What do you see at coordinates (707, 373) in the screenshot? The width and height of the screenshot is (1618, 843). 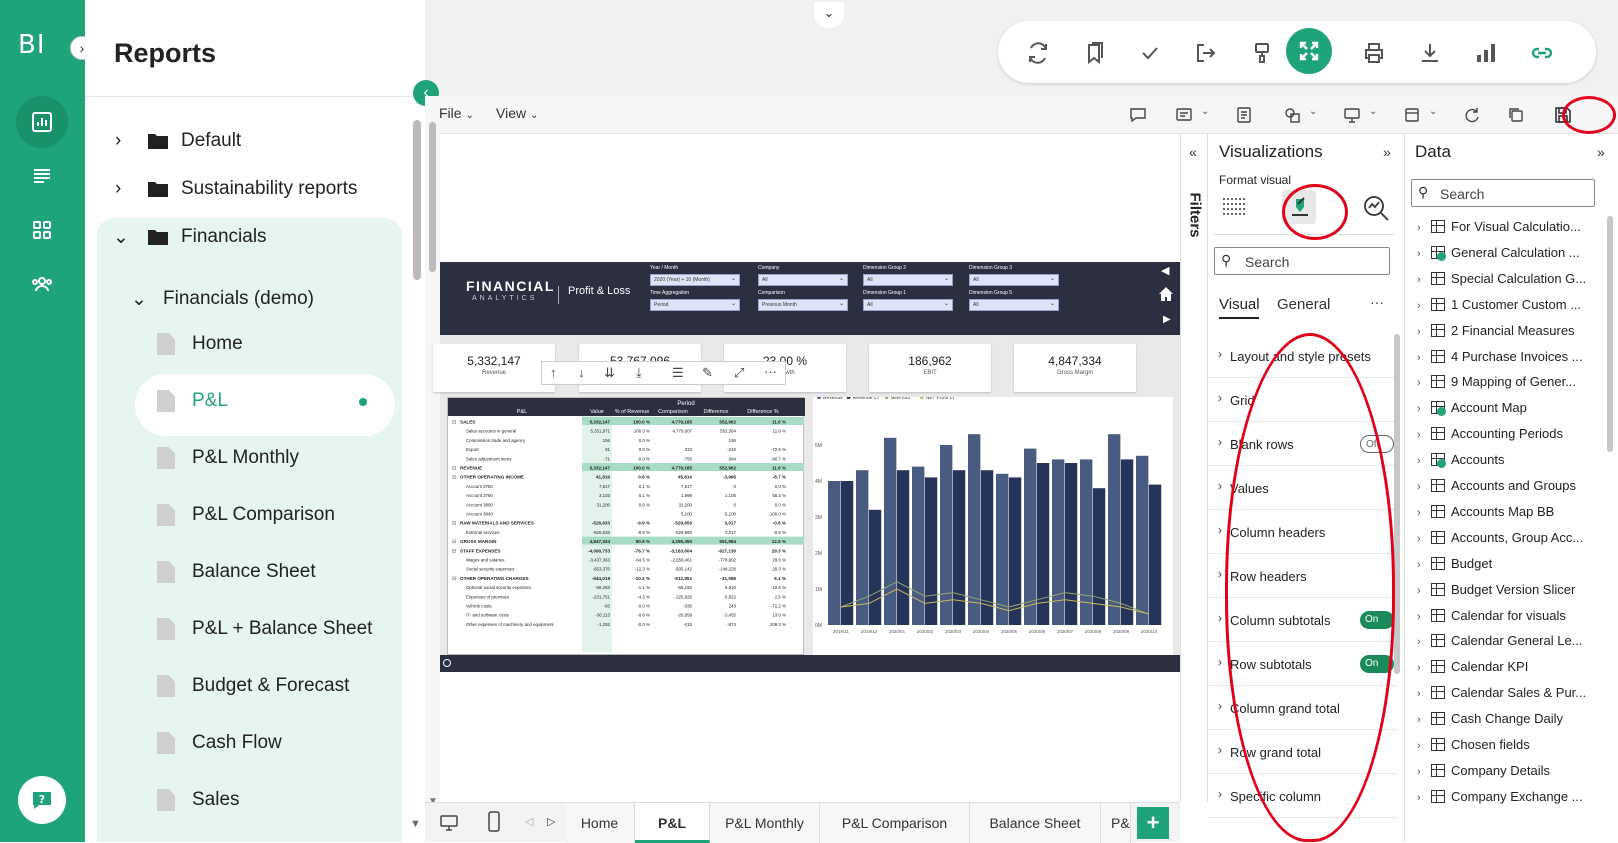 I see `format-icon: ✎` at bounding box center [707, 373].